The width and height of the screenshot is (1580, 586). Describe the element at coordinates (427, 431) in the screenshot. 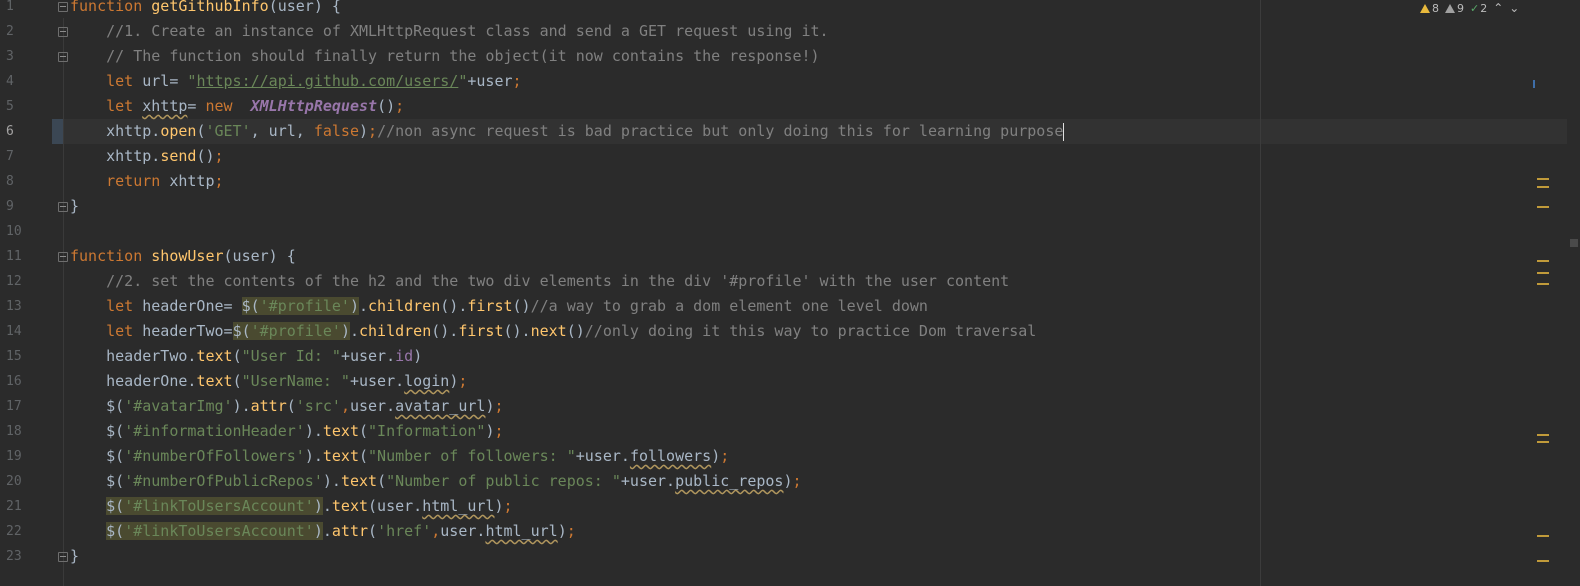

I see `token-string: "Information"` at that location.